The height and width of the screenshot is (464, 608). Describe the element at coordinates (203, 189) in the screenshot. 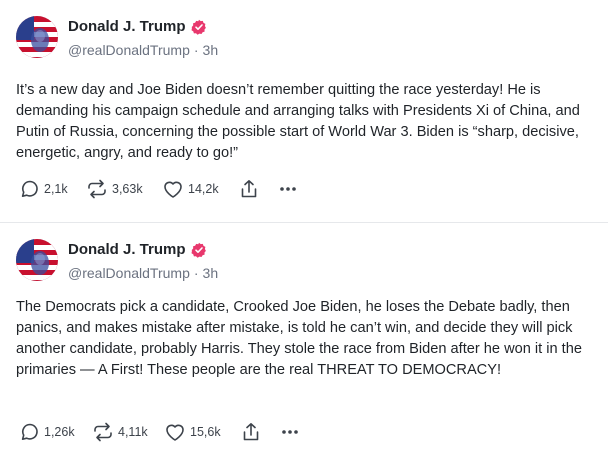

I see `like-count: 14,2k` at that location.